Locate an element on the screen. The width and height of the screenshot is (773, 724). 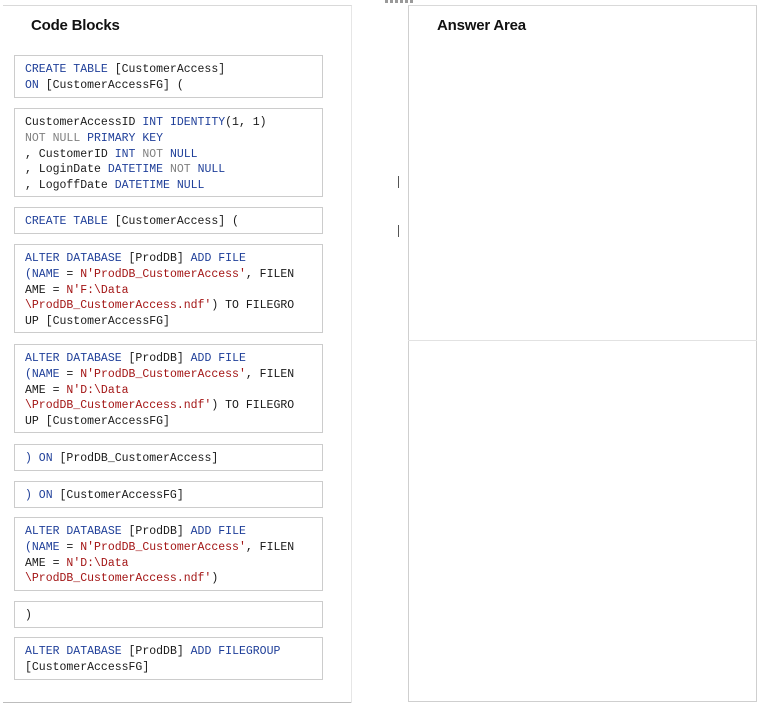
splitter-mark-lower is located at coordinates (398, 231).